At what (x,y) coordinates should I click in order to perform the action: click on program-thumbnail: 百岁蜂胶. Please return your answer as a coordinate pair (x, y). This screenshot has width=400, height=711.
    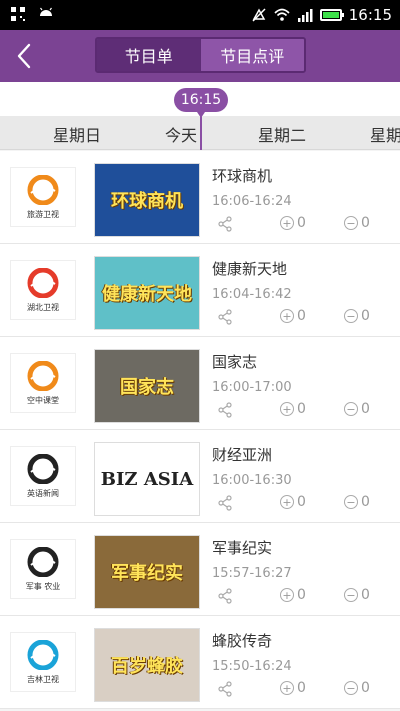
    Looking at the image, I should click on (147, 665).